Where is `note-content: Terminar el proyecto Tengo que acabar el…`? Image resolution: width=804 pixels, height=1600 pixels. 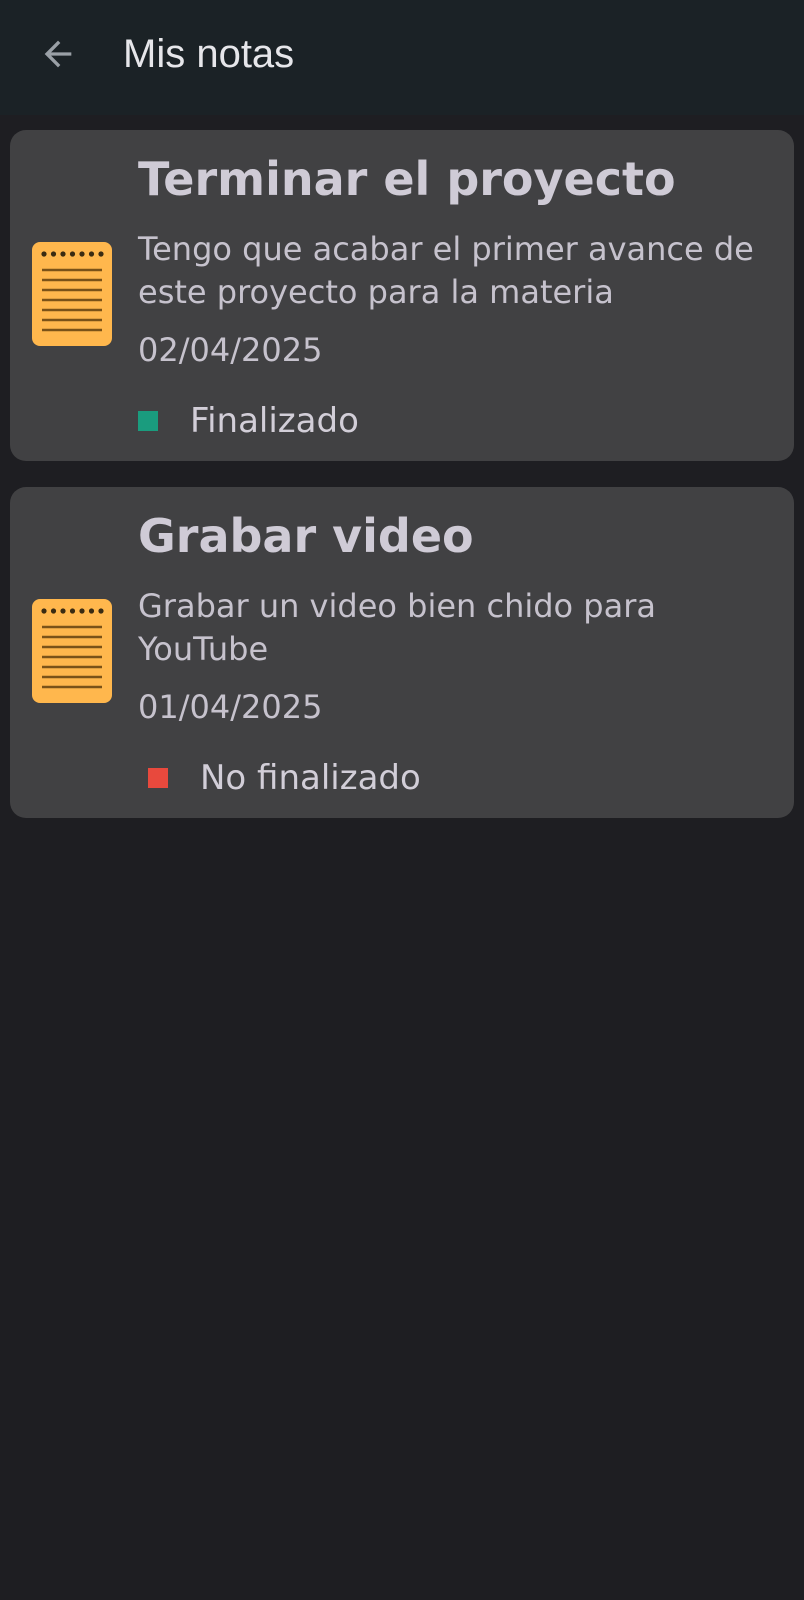
note-content: Terminar el proyecto Tengo que acabar el… is located at coordinates (459, 260).